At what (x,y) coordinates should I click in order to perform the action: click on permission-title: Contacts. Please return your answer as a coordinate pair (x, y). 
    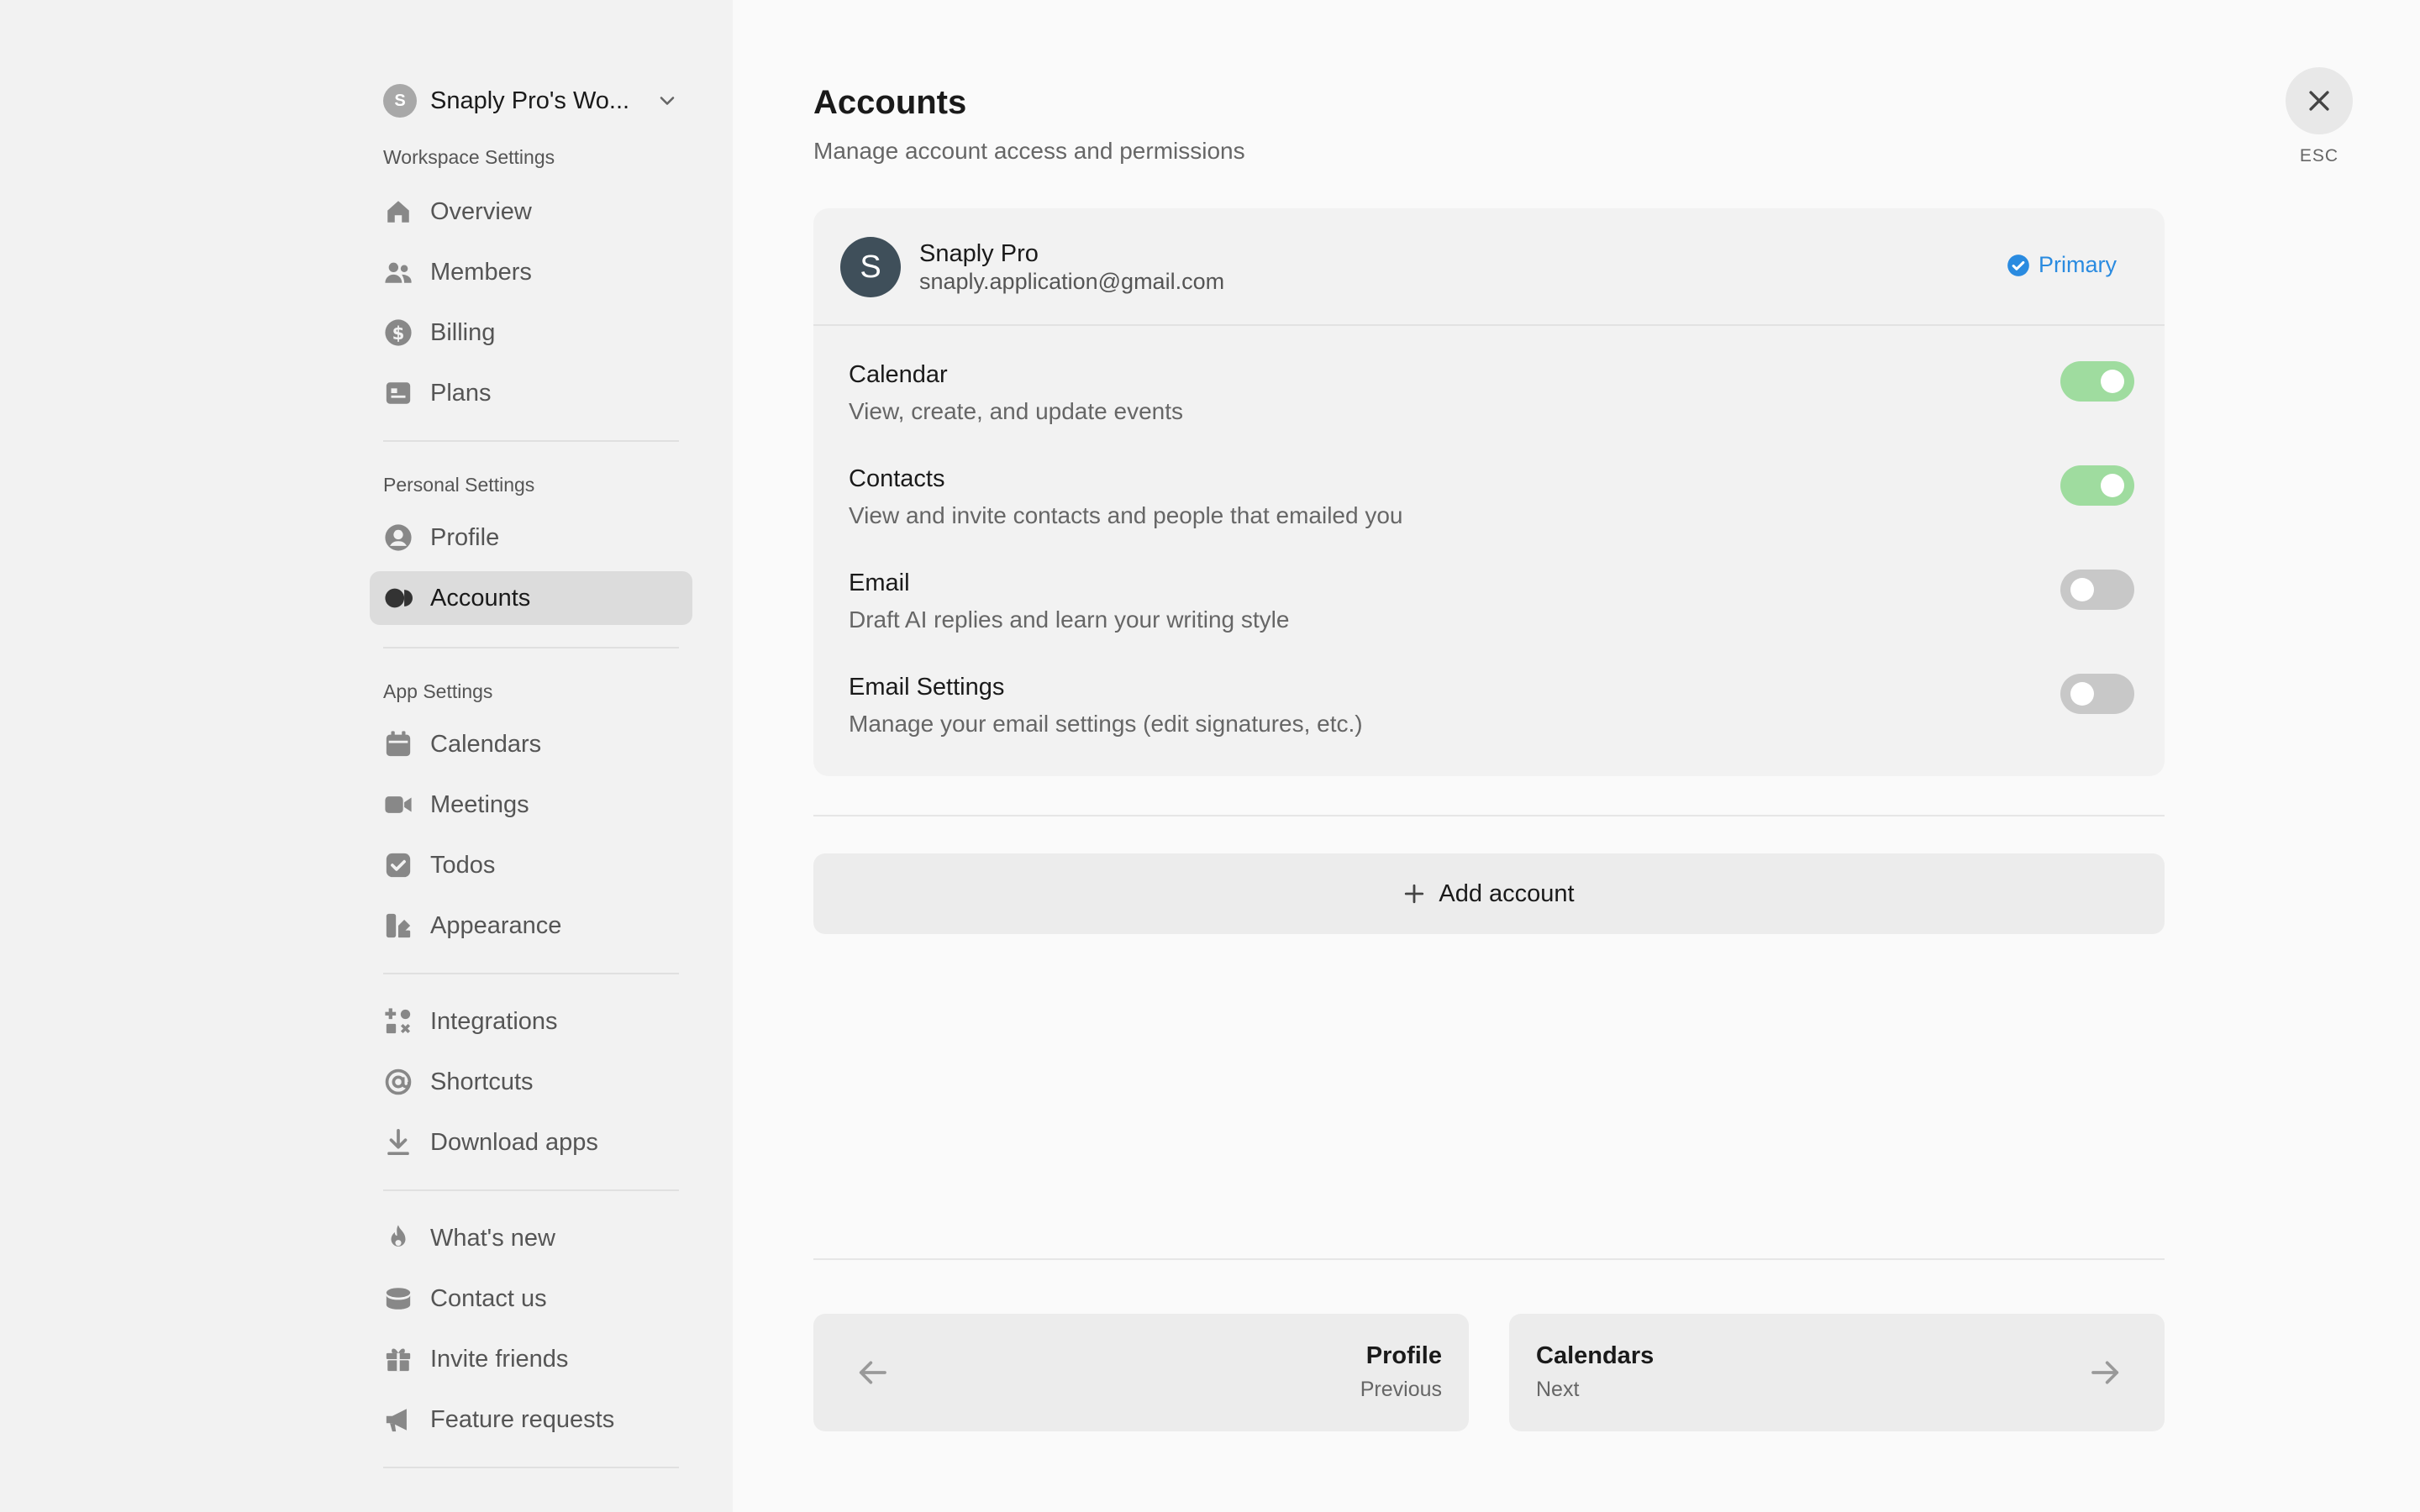
    Looking at the image, I should click on (897, 478).